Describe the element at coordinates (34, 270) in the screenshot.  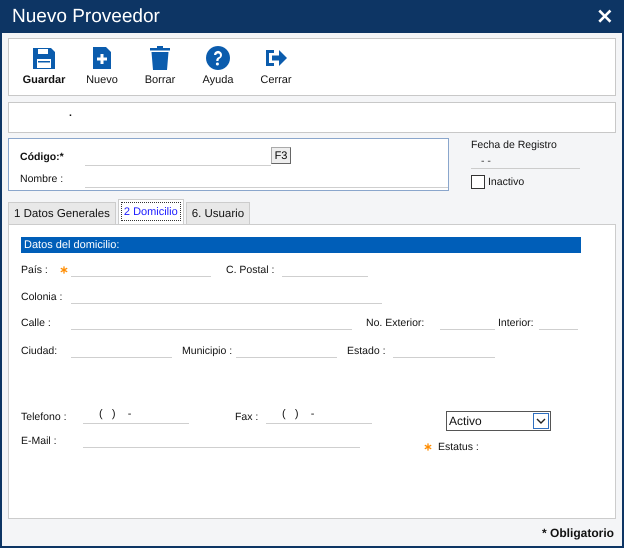
I see `field-label: País :` at that location.